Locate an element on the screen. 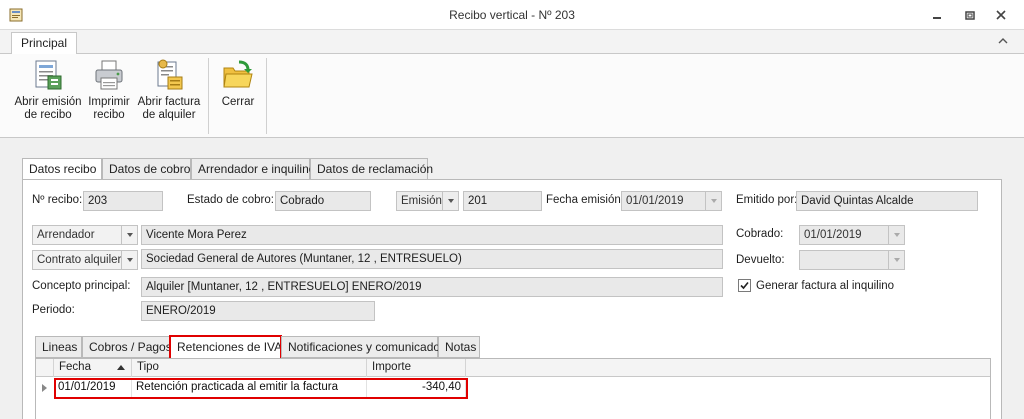 Image resolution: width=1024 pixels, height=419 pixels. printer-icon is located at coordinates (109, 75).